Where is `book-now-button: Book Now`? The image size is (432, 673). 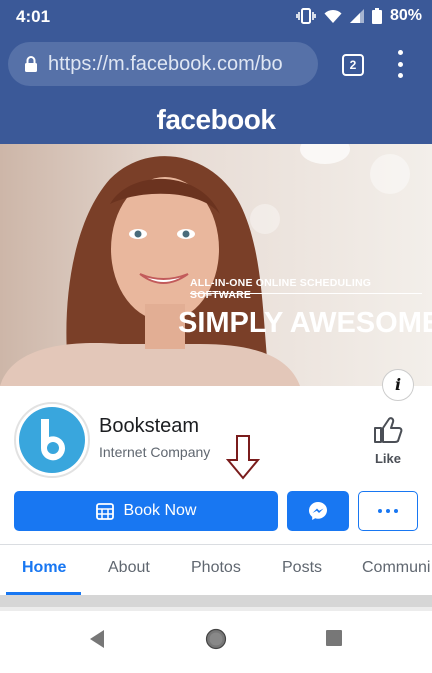 book-now-button: Book Now is located at coordinates (146, 511).